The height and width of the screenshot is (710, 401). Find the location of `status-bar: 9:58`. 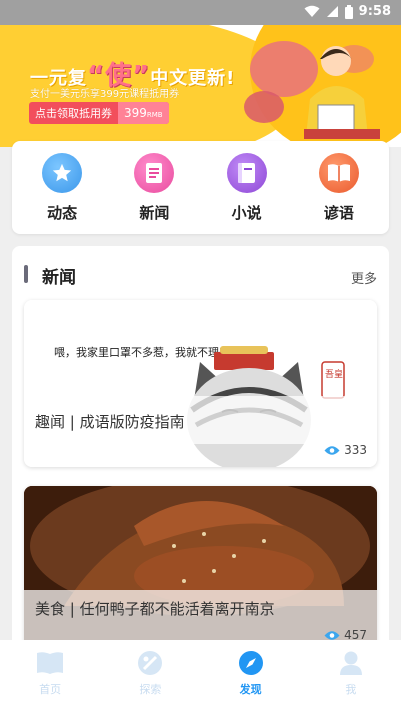

status-bar: 9:58 is located at coordinates (200, 12).